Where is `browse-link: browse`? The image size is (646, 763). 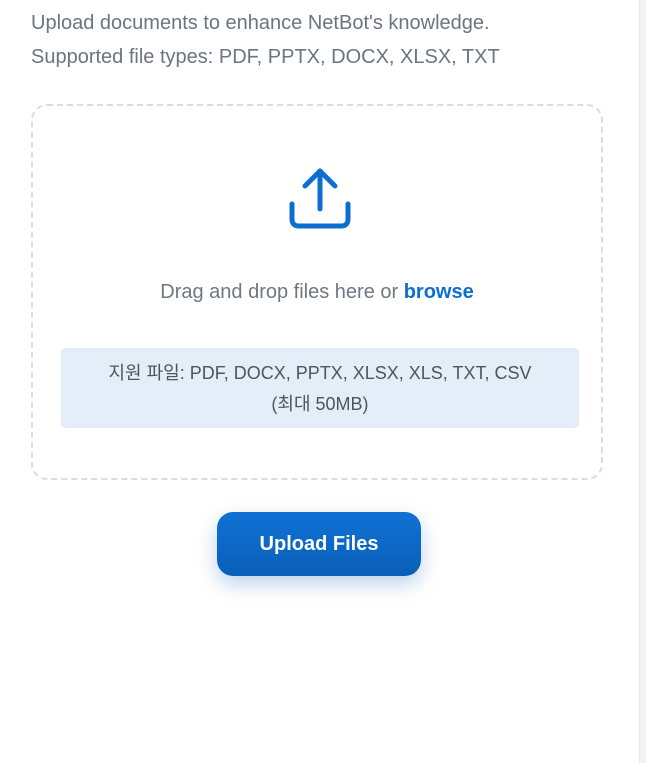 browse-link: browse is located at coordinates (439, 292).